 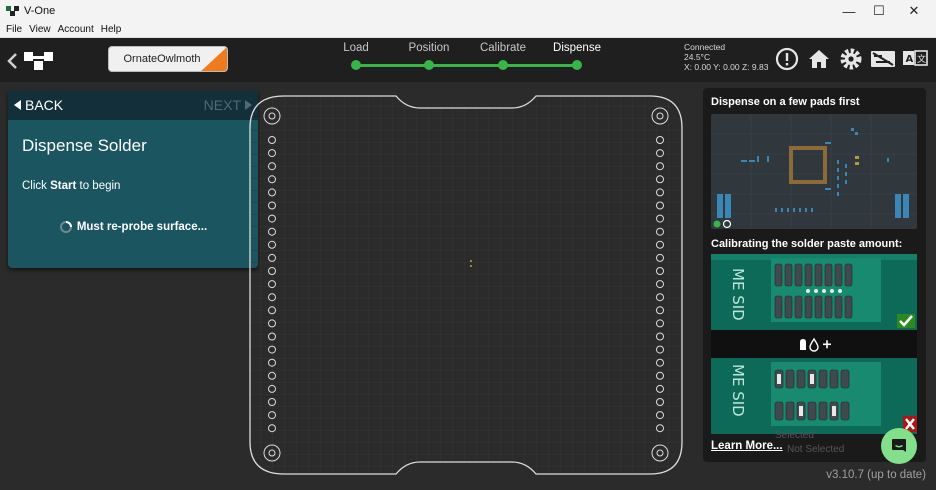 I want to click on step-position: Position, so click(x=429, y=56).